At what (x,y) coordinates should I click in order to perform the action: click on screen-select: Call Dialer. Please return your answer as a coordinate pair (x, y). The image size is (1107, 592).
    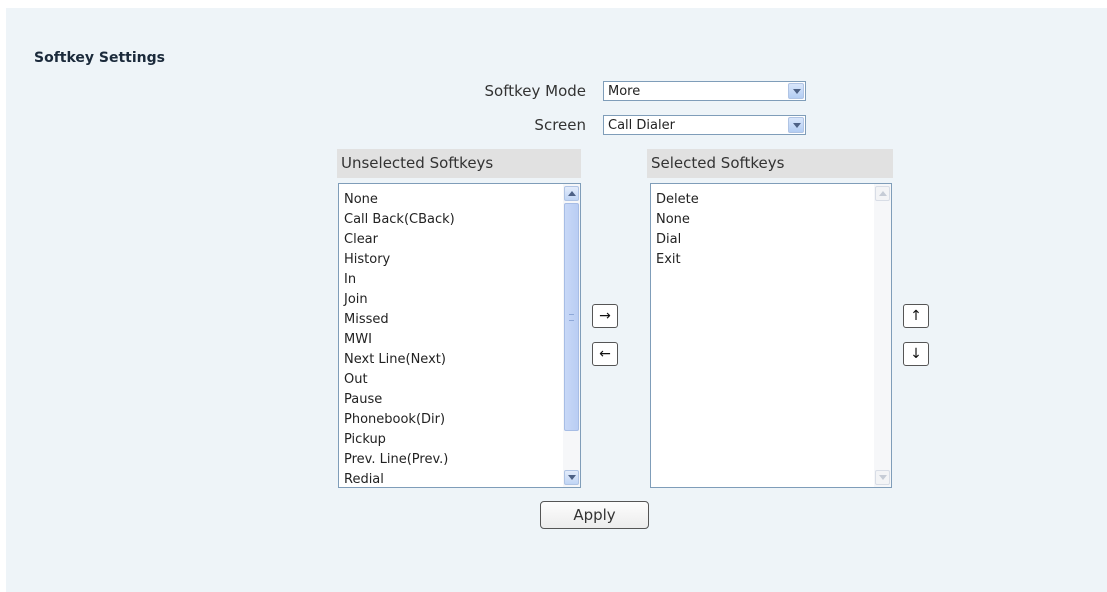
    Looking at the image, I should click on (704, 125).